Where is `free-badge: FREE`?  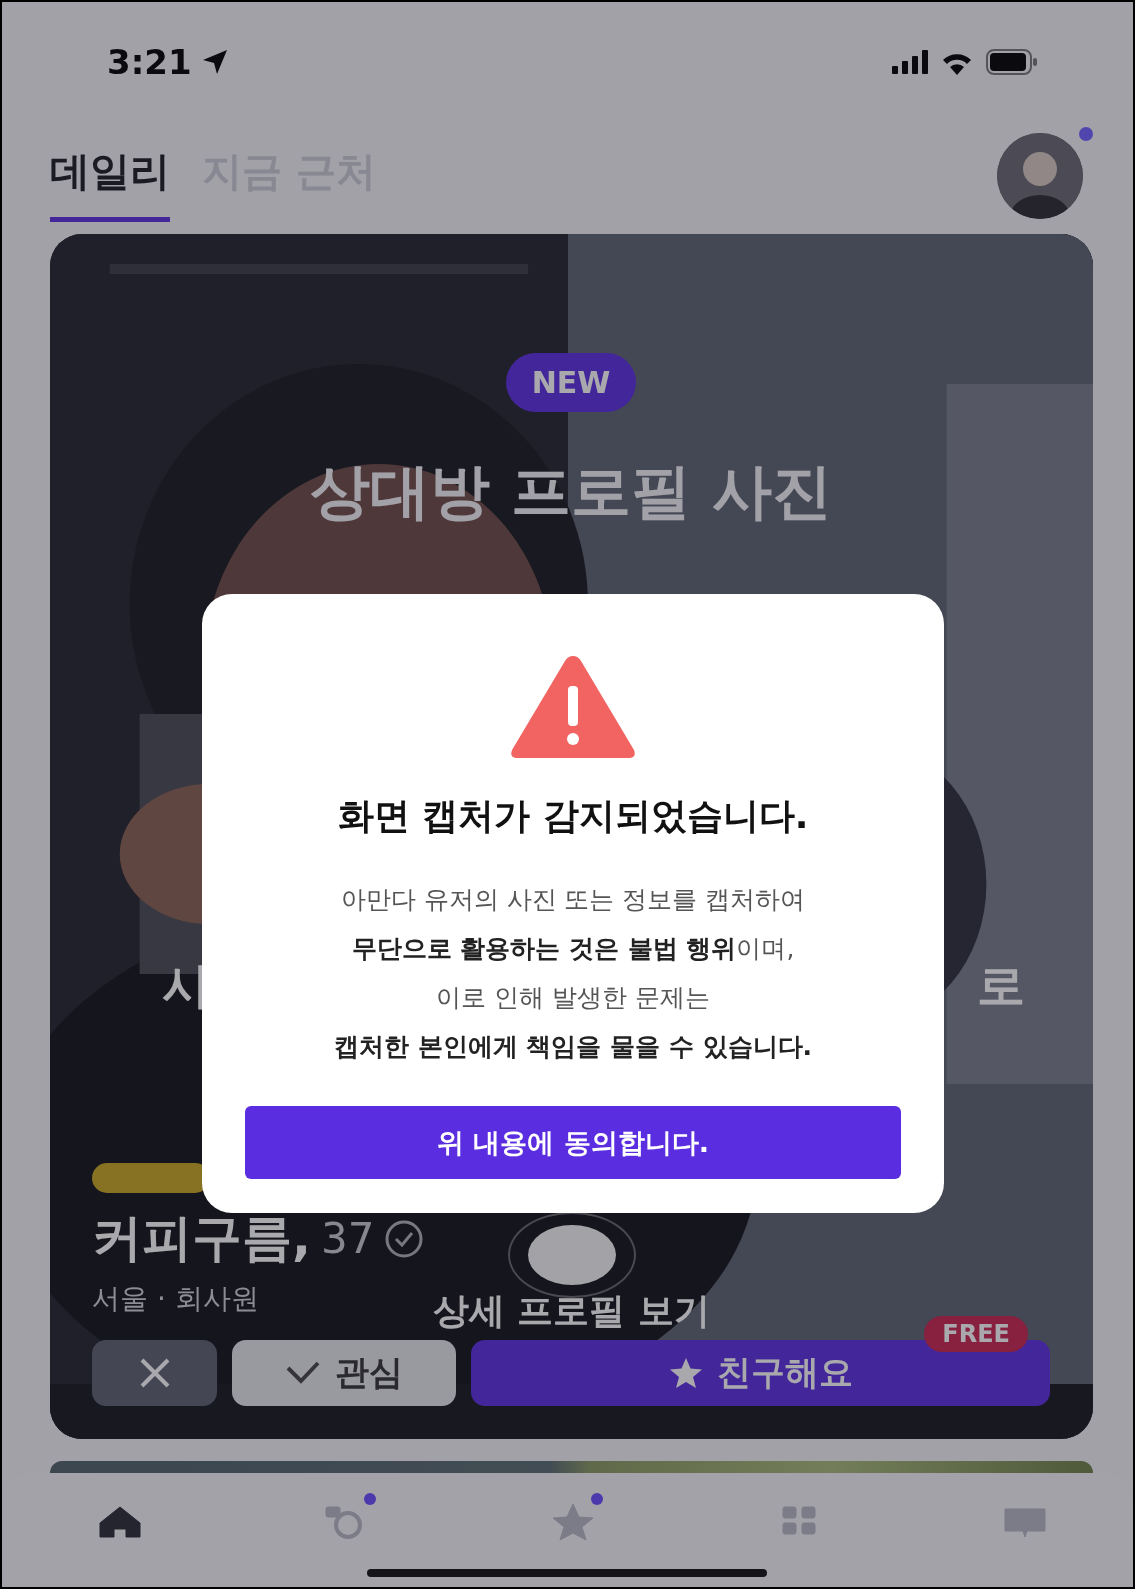
free-badge: FREE is located at coordinates (976, 1334).